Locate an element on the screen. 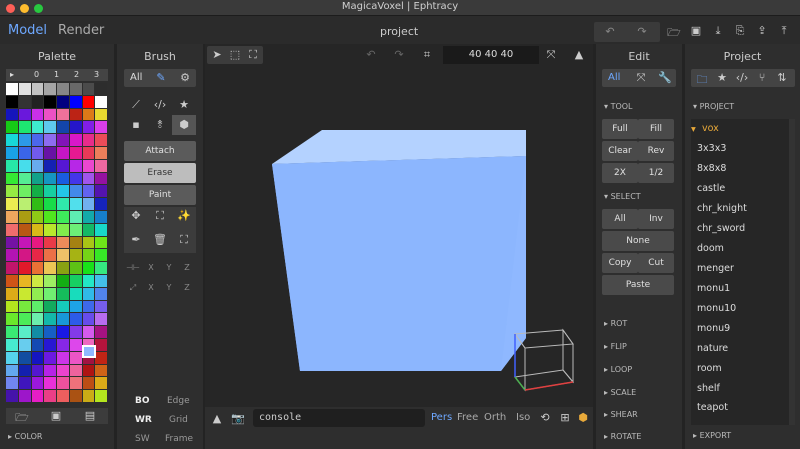 The image size is (800, 449). wrench-icon: 🔧 is located at coordinates (665, 77).